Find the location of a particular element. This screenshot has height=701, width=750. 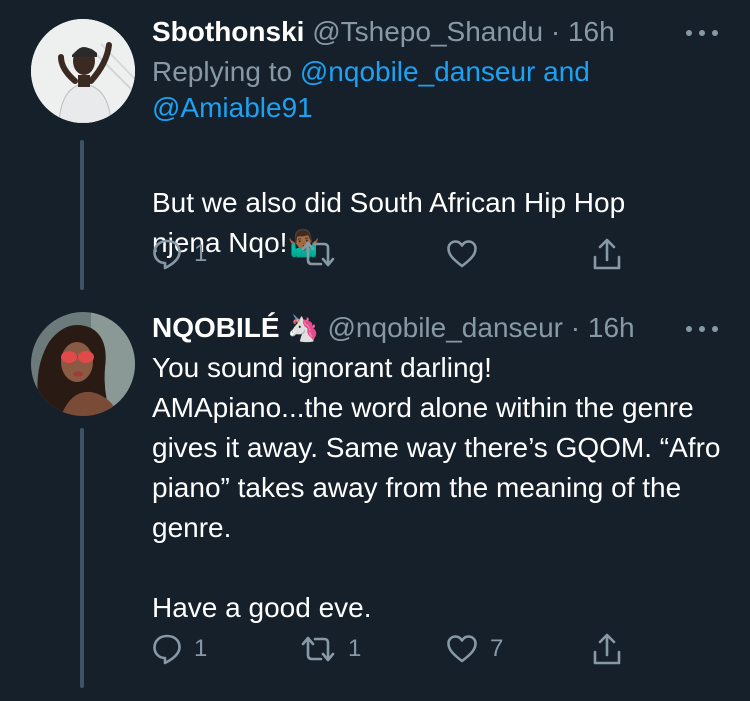

retweet-button is located at coordinates (324, 254).